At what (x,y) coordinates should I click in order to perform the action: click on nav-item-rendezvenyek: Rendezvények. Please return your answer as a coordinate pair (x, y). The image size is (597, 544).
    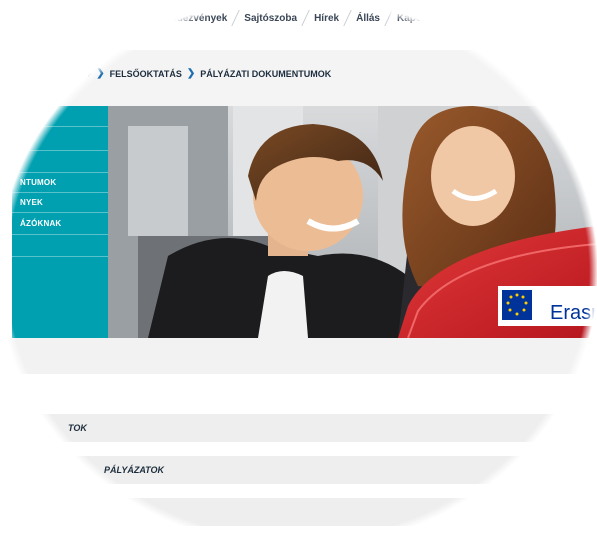
    Looking at the image, I should click on (192, 18).